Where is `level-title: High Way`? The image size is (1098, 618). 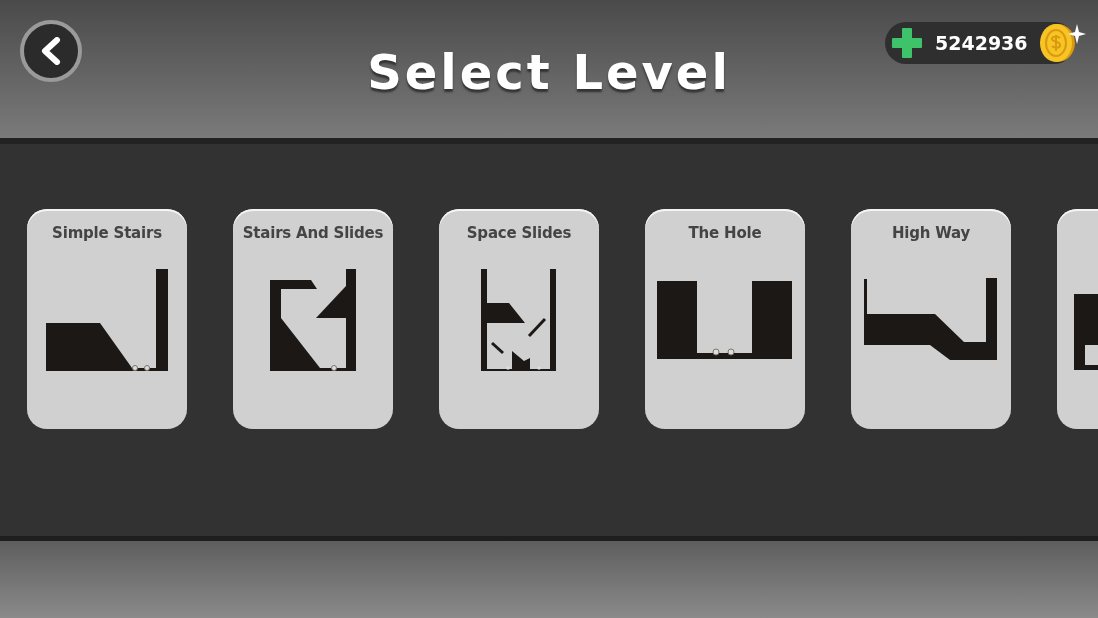
level-title: High Way is located at coordinates (931, 233).